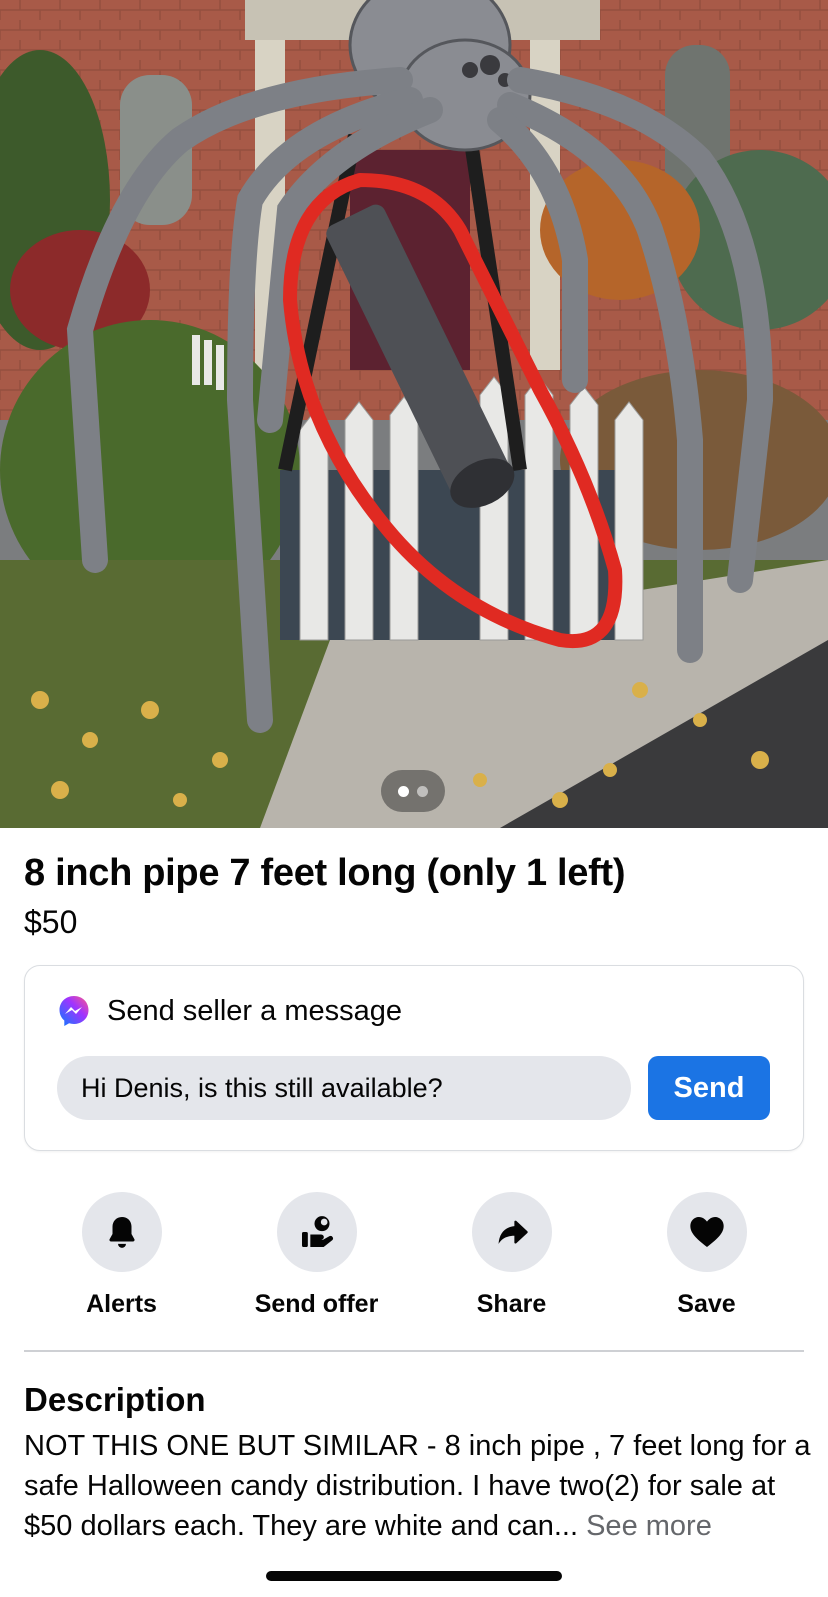  I want to click on pager-dot, so click(422, 791).